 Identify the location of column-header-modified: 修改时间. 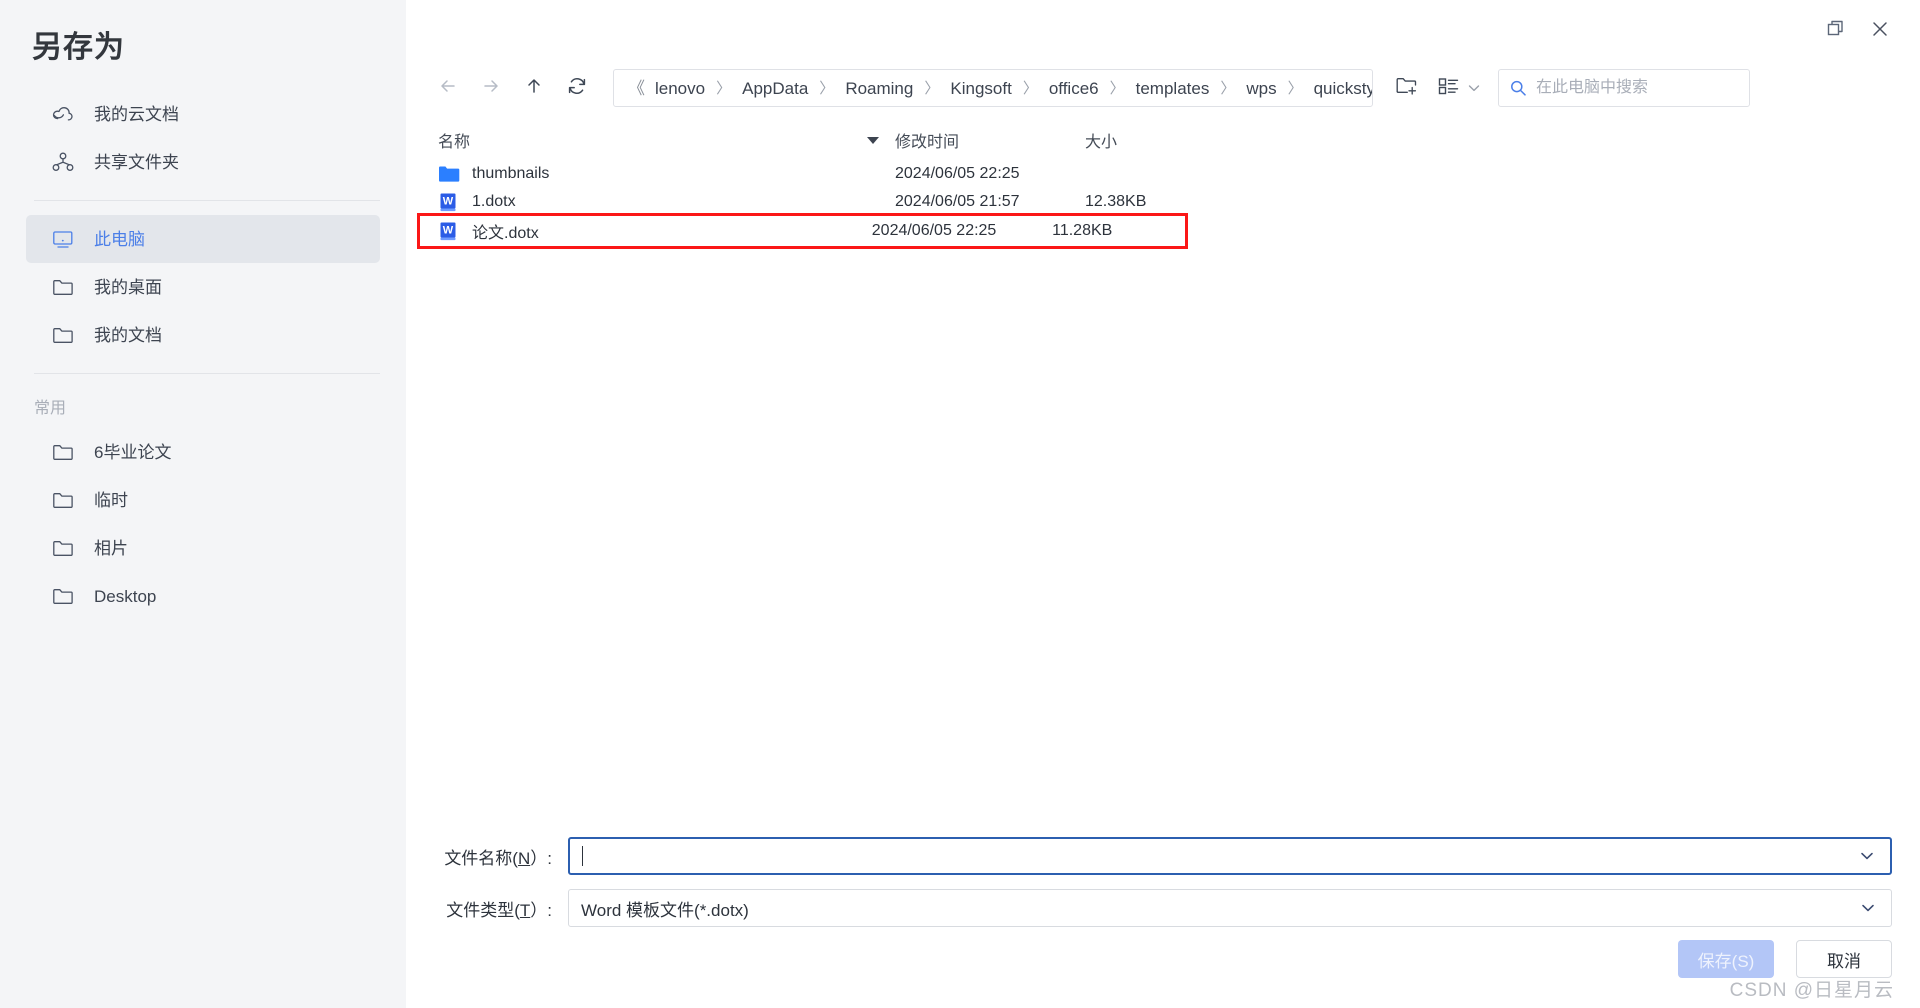
(990, 140).